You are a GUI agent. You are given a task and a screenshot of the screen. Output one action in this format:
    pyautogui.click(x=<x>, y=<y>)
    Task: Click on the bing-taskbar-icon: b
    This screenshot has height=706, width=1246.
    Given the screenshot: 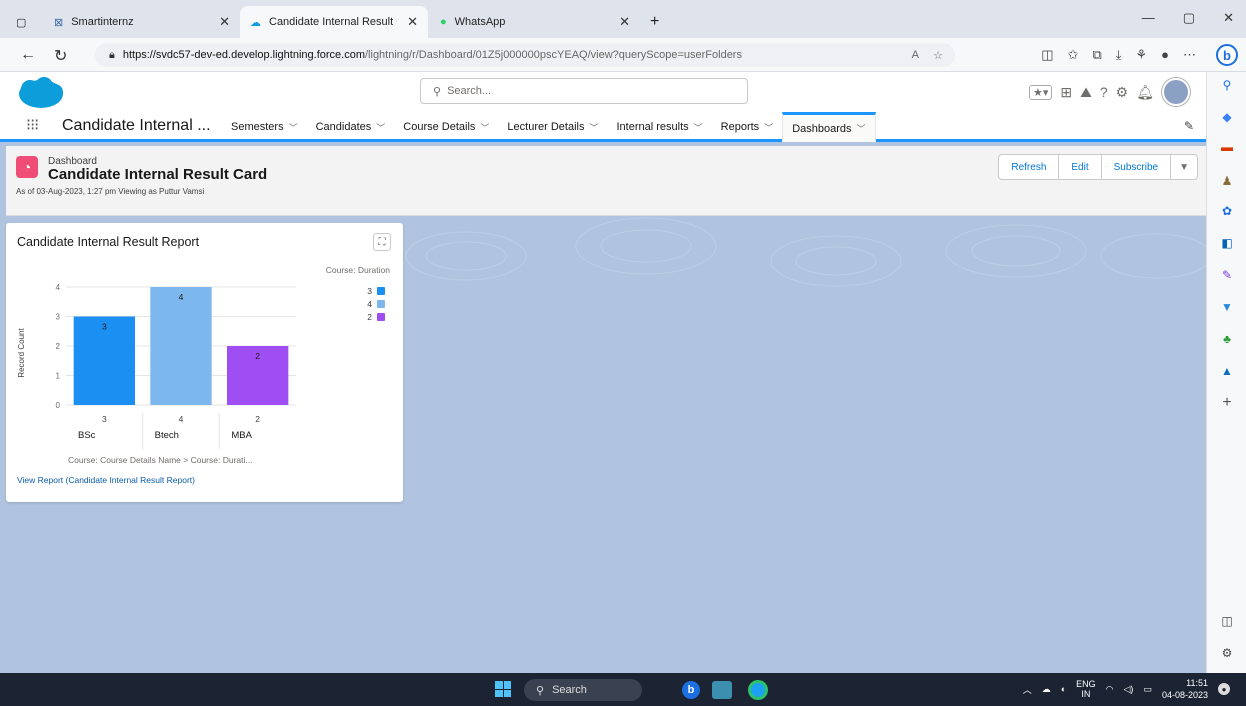 What is the action you would take?
    pyautogui.click(x=691, y=690)
    